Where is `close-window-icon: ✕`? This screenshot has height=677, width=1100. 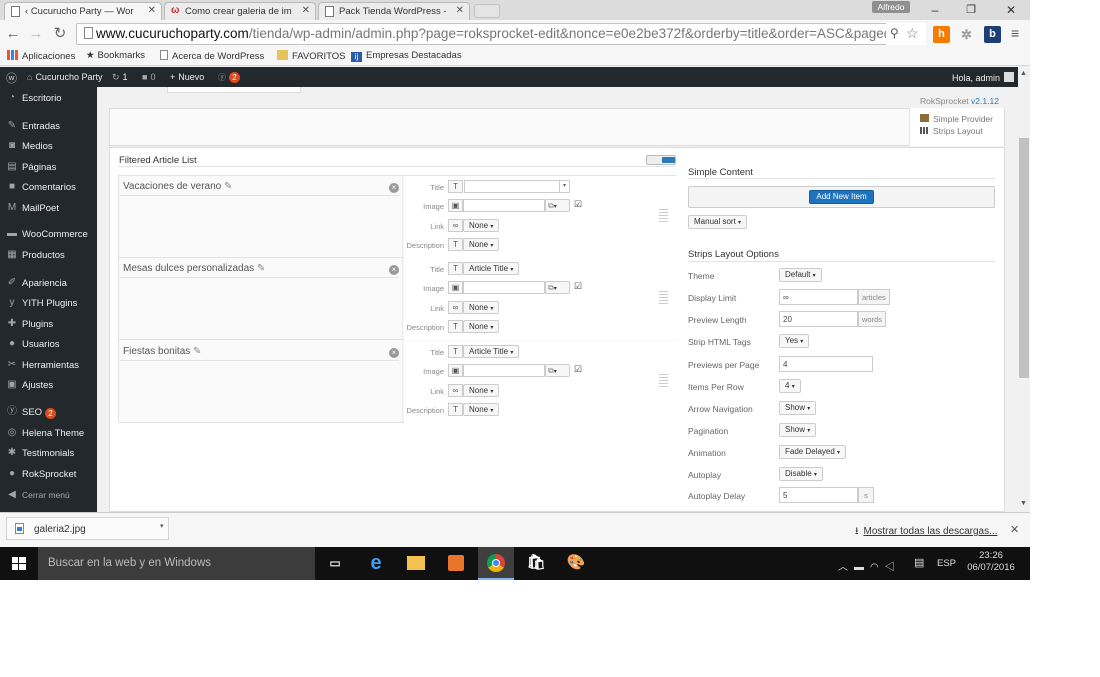 close-window-icon: ✕ is located at coordinates (1011, 10).